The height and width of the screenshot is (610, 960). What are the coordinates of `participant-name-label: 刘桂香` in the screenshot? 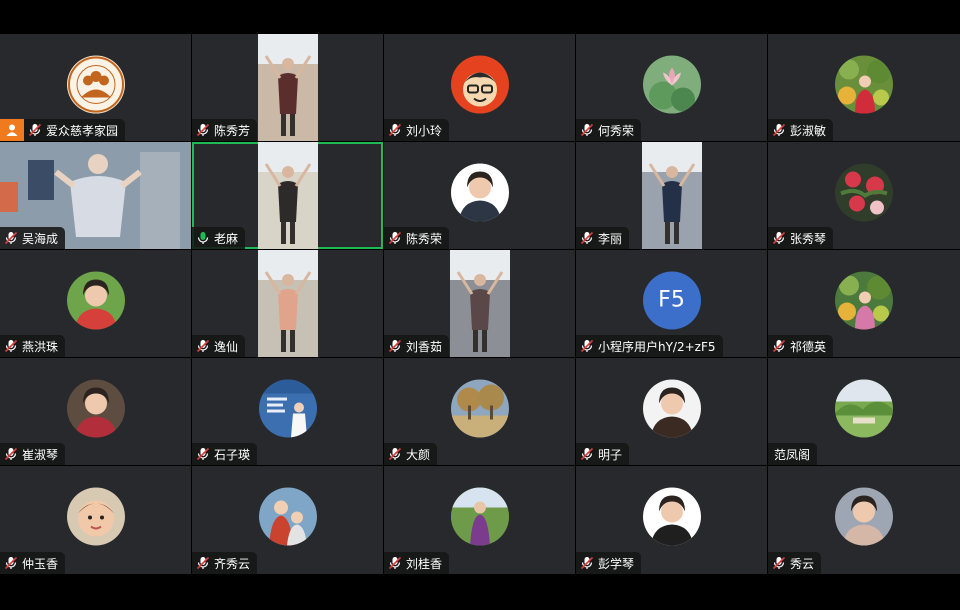 It's located at (417, 563).